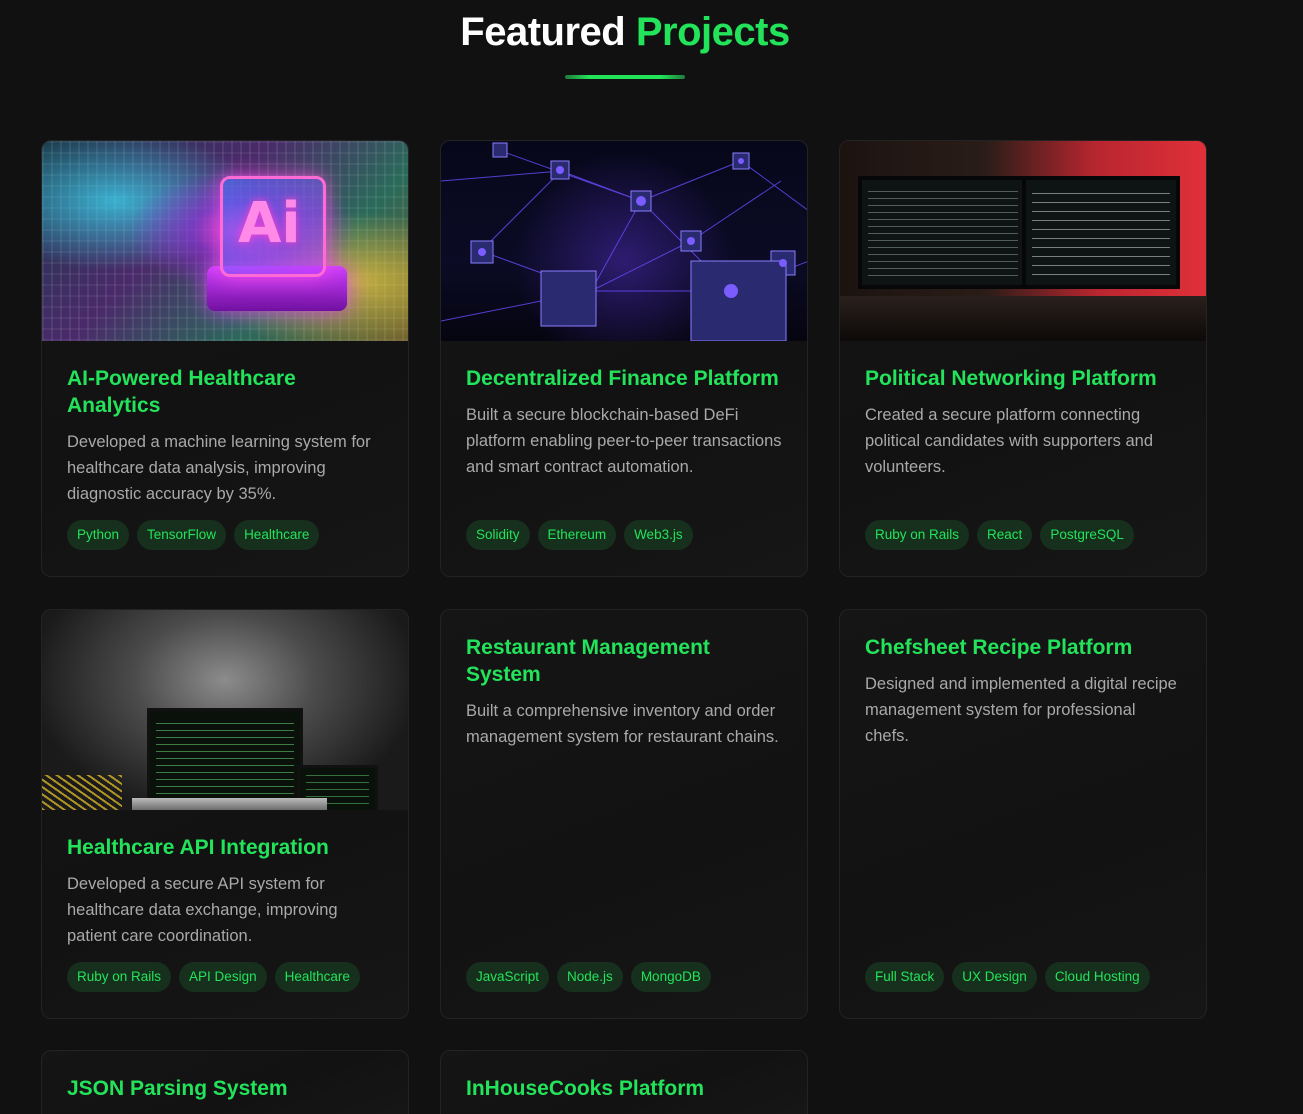  I want to click on title-underline, so click(625, 77).